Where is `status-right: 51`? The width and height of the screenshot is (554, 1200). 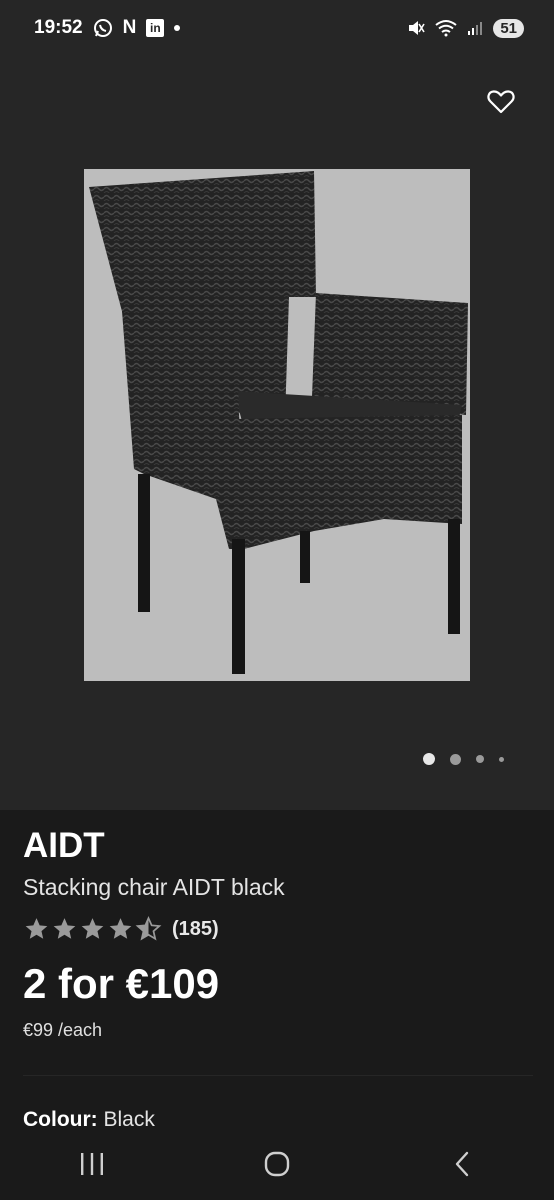
status-right: 51 is located at coordinates (465, 28).